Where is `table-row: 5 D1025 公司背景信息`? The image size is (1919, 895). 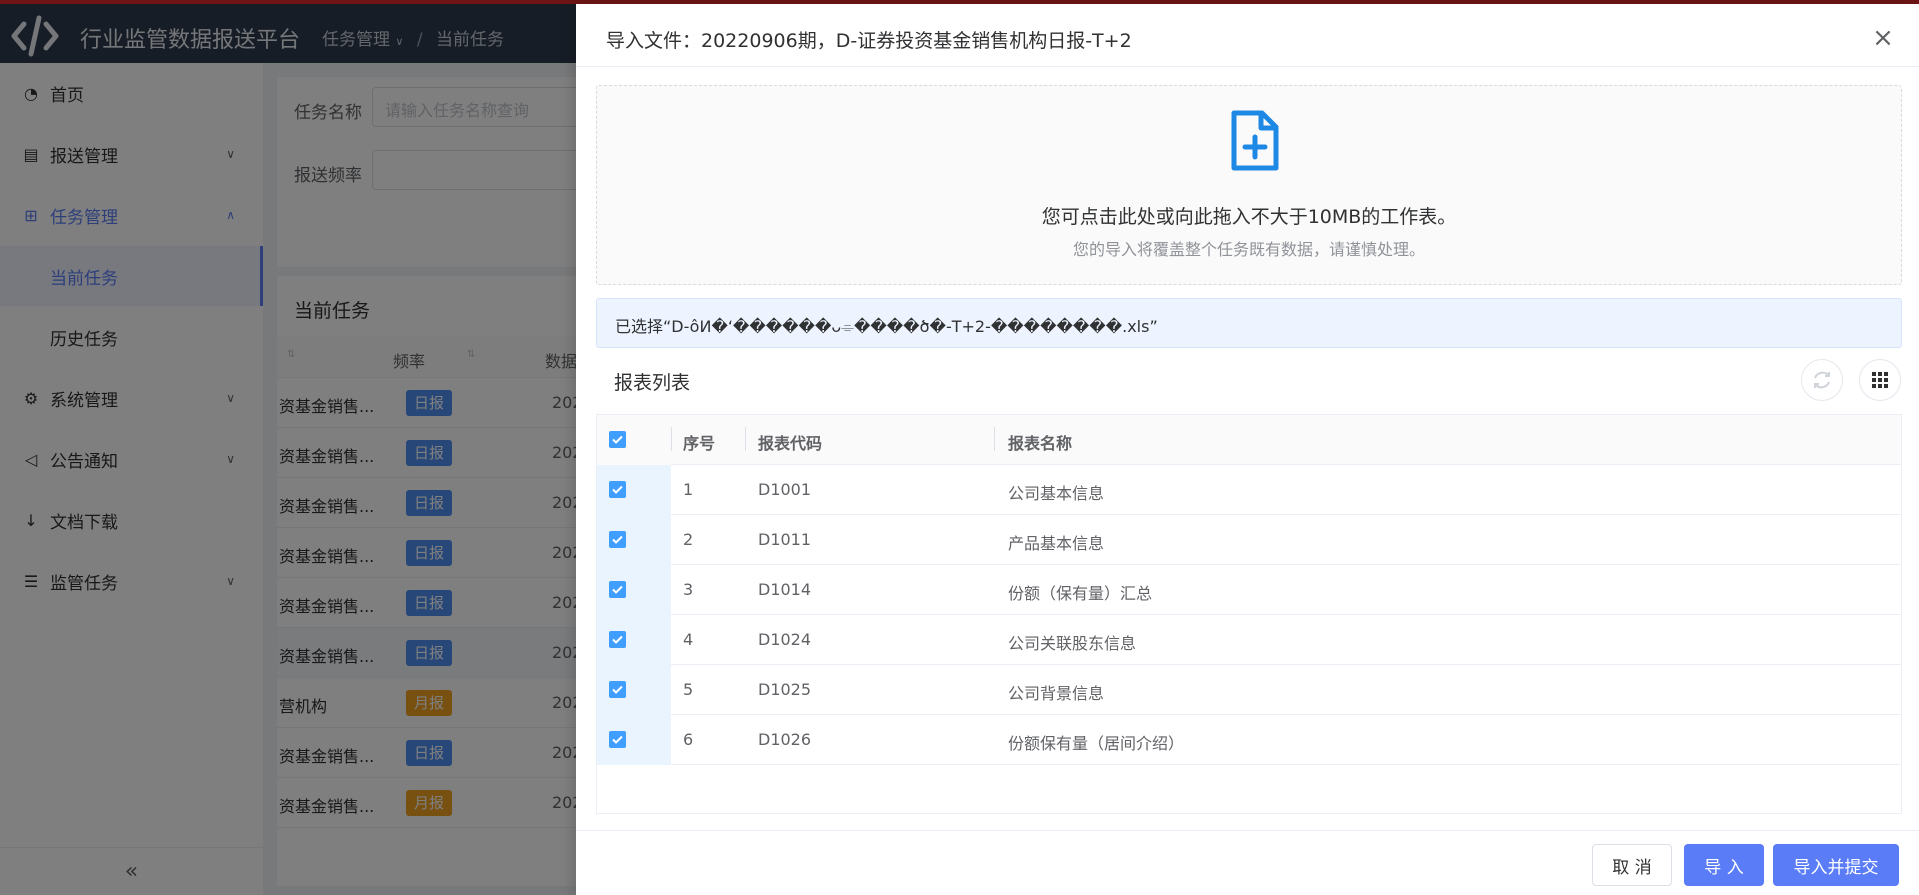 table-row: 5 D1025 公司背景信息 is located at coordinates (1249, 690).